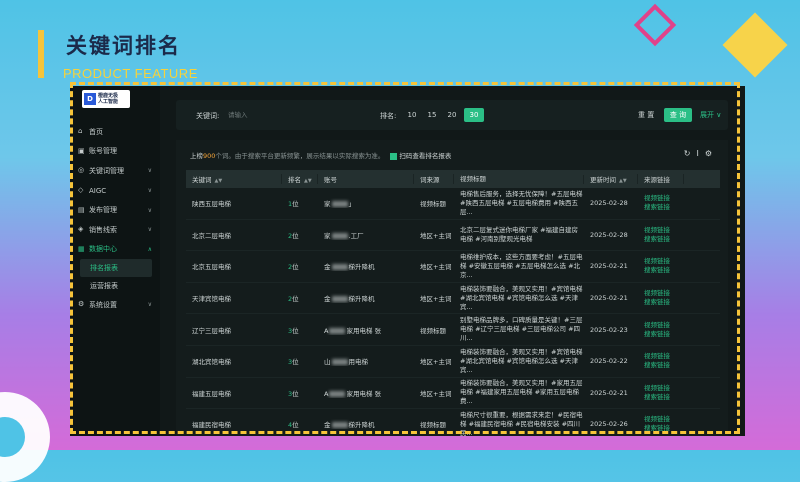  Describe the element at coordinates (41, 54) in the screenshot. I see `accent-bar` at that location.